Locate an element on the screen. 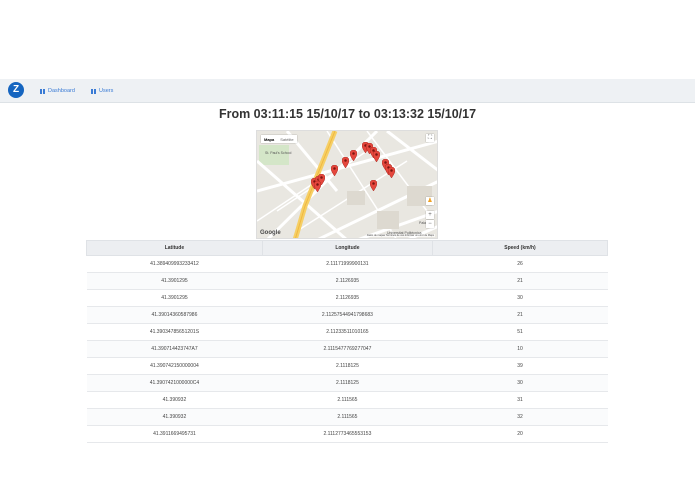 This screenshot has width=695, height=494. speed-cell: 31 is located at coordinates (520, 400).